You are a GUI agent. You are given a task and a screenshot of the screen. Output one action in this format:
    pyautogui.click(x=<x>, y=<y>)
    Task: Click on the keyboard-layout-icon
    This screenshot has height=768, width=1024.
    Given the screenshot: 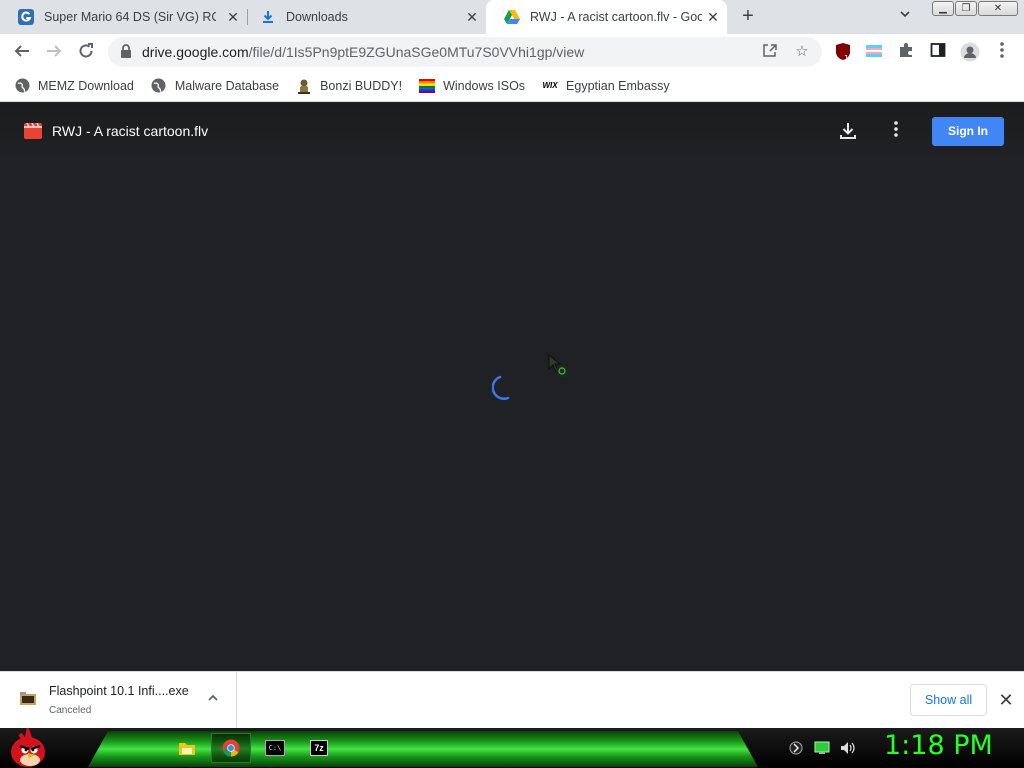 What is the action you would take?
    pyautogui.click(x=796, y=748)
    